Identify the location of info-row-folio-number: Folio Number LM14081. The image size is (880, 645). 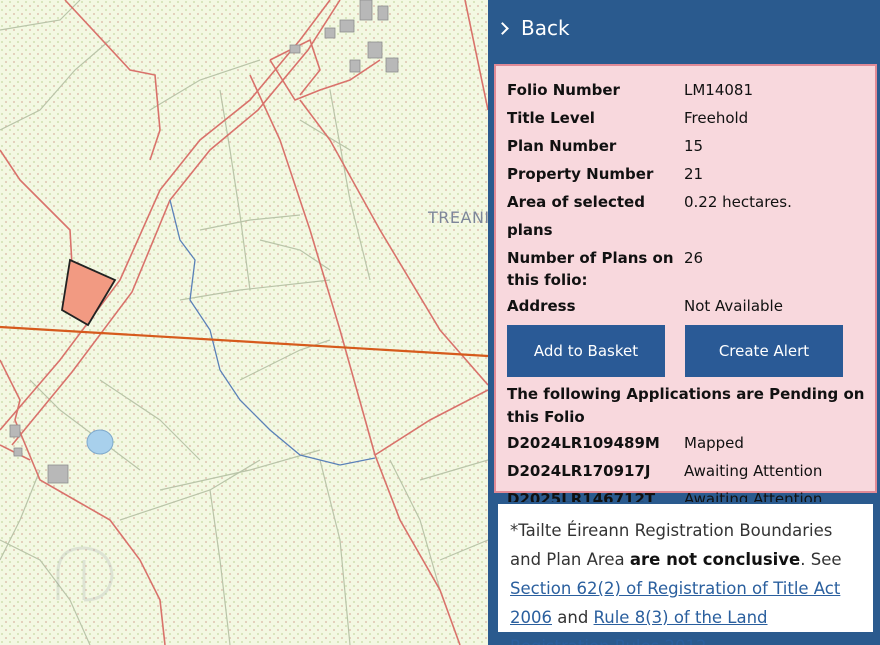
(691, 90).